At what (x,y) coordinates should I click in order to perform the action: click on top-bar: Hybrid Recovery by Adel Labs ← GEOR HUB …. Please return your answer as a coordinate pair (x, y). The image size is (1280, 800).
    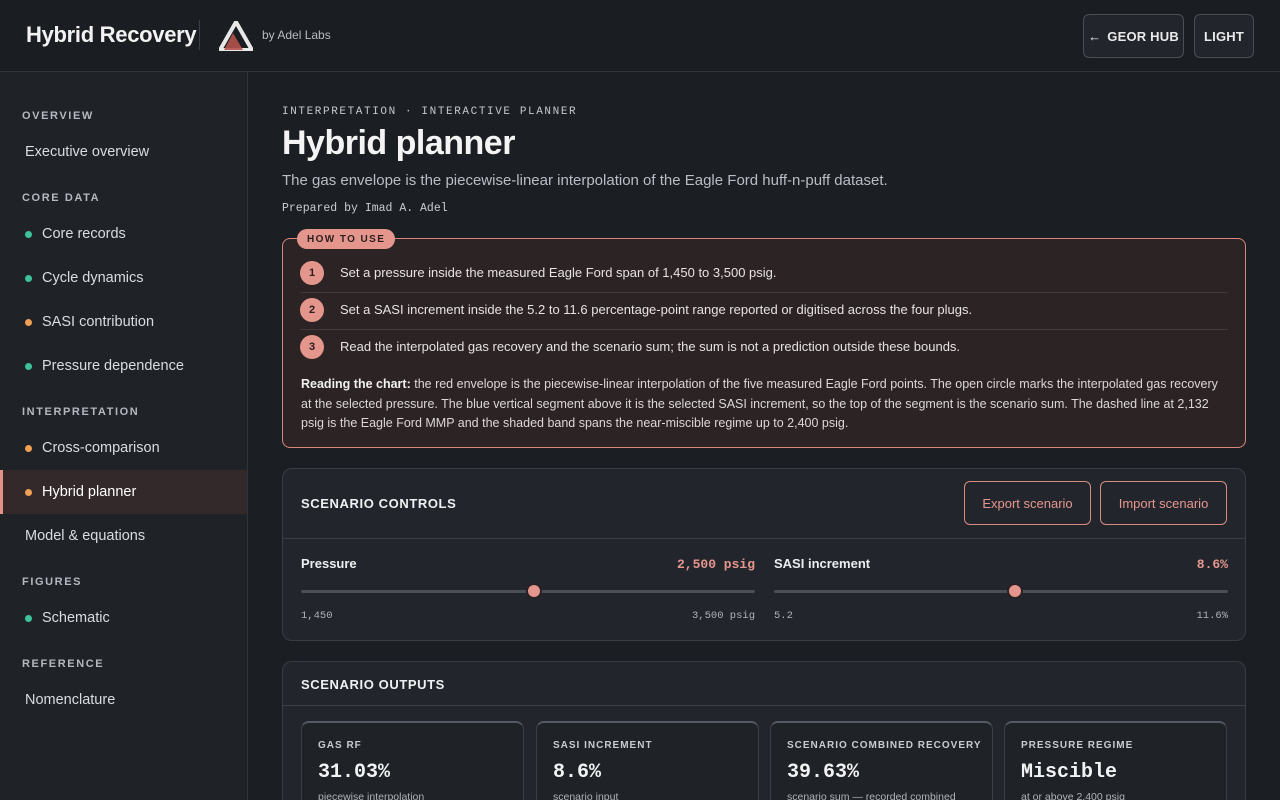
    Looking at the image, I should click on (640, 36).